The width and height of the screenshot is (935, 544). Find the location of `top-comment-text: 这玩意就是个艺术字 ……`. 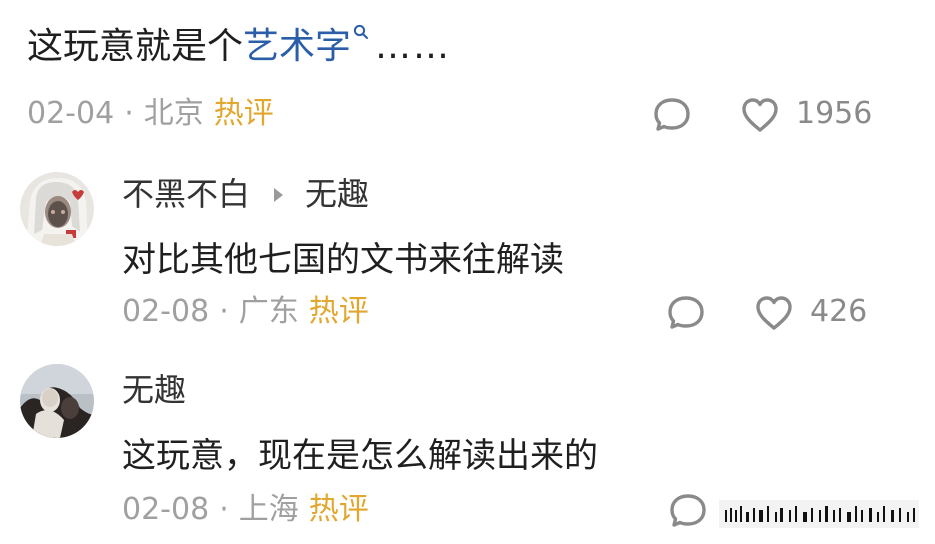

top-comment-text: 这玩意就是个艺术字 …… is located at coordinates (239, 47).